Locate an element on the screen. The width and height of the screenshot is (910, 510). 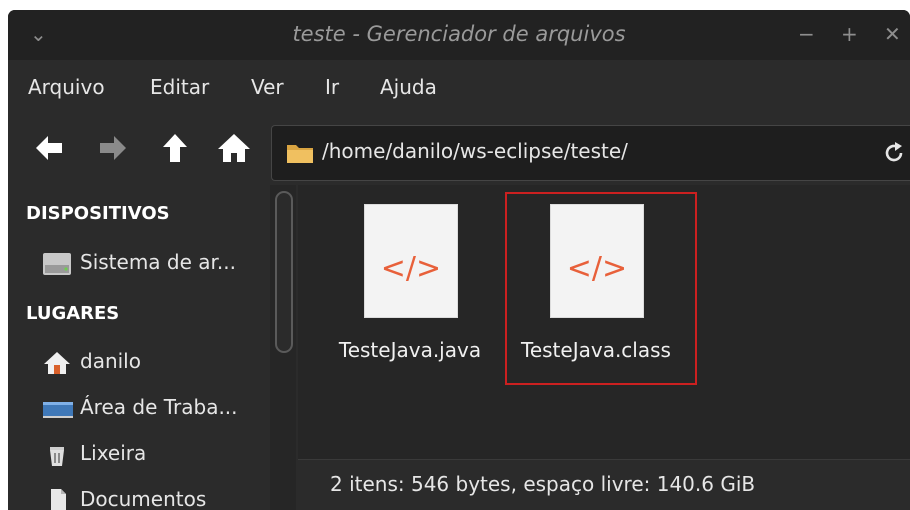
file-item: </> TesteJava.java is located at coordinates (410, 275).